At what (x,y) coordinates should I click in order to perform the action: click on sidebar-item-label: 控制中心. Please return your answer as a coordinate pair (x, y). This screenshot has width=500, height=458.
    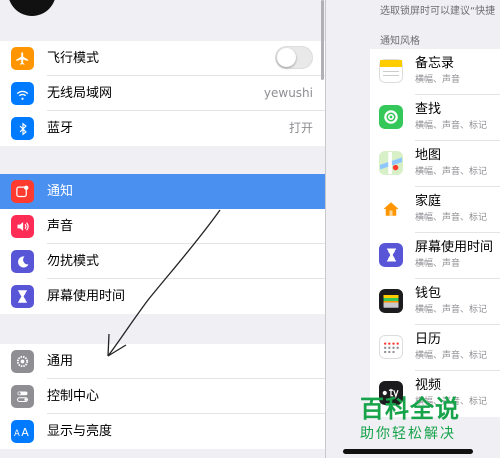
    Looking at the image, I should click on (73, 396).